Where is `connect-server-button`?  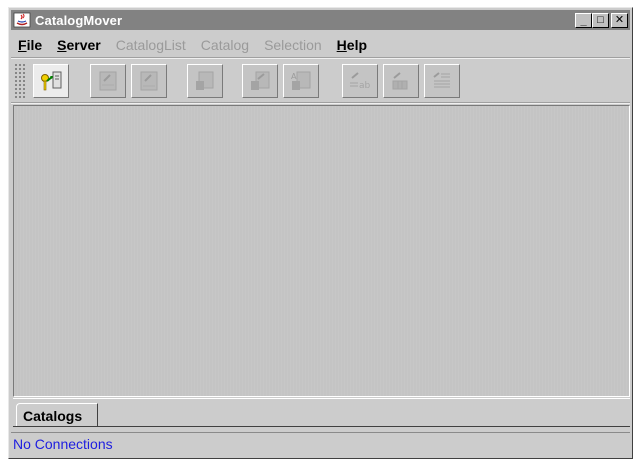 connect-server-button is located at coordinates (51, 81).